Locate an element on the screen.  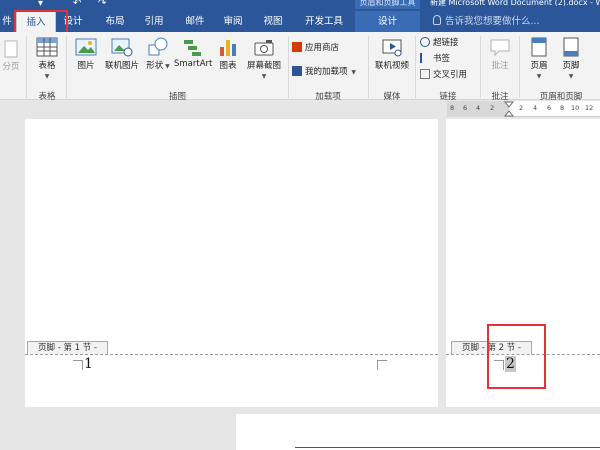
store-icon is located at coordinates (297, 47).